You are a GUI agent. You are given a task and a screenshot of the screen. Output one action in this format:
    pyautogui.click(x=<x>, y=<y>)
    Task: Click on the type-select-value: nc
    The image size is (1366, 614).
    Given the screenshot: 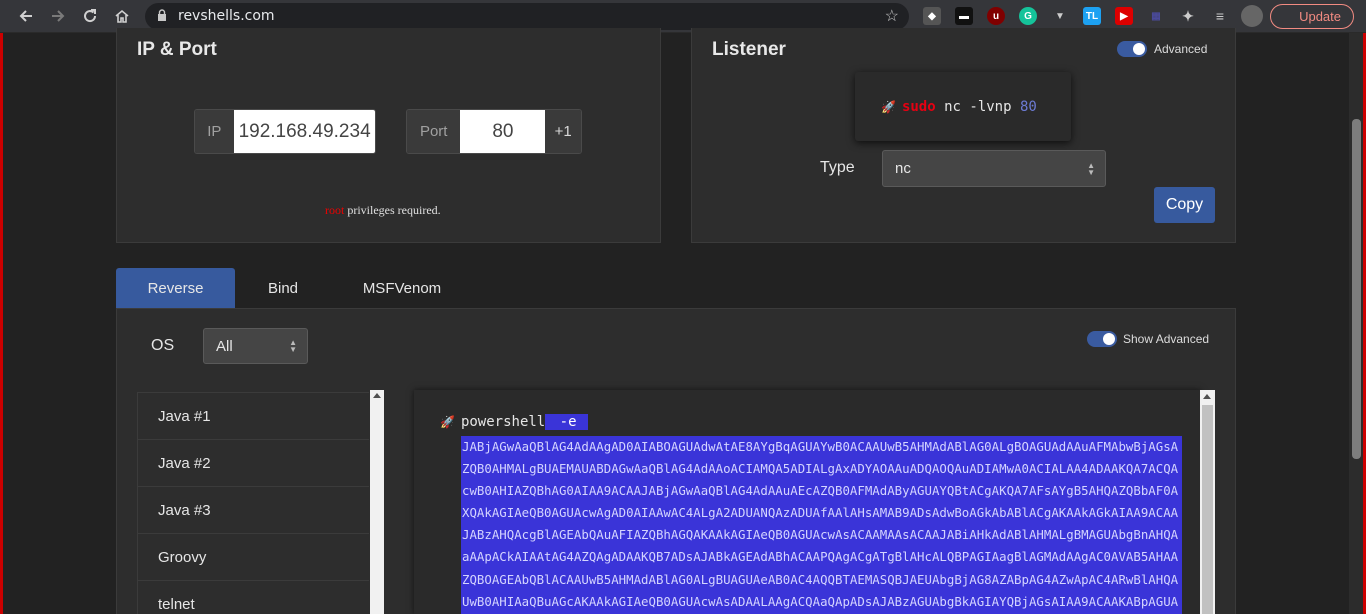 What is the action you would take?
    pyautogui.click(x=903, y=168)
    